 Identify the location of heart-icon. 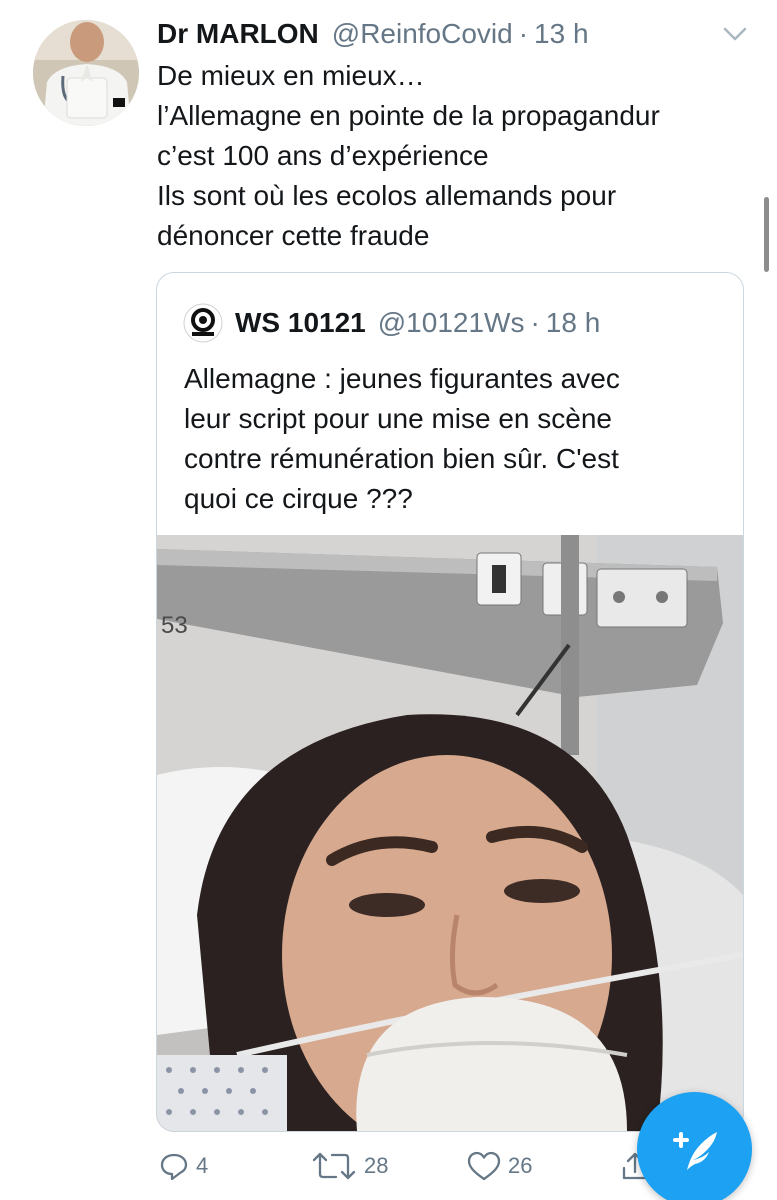
(484, 1166).